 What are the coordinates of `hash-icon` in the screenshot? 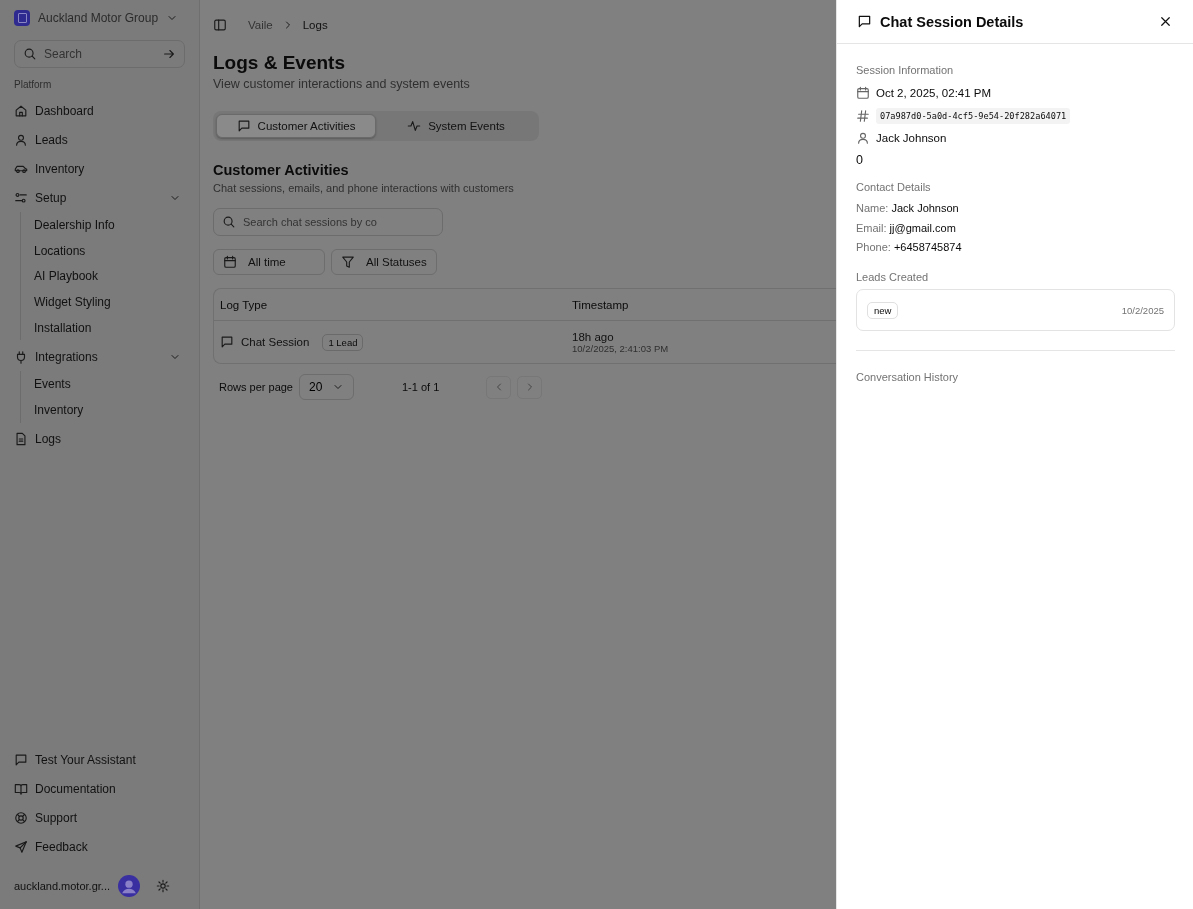 It's located at (863, 115).